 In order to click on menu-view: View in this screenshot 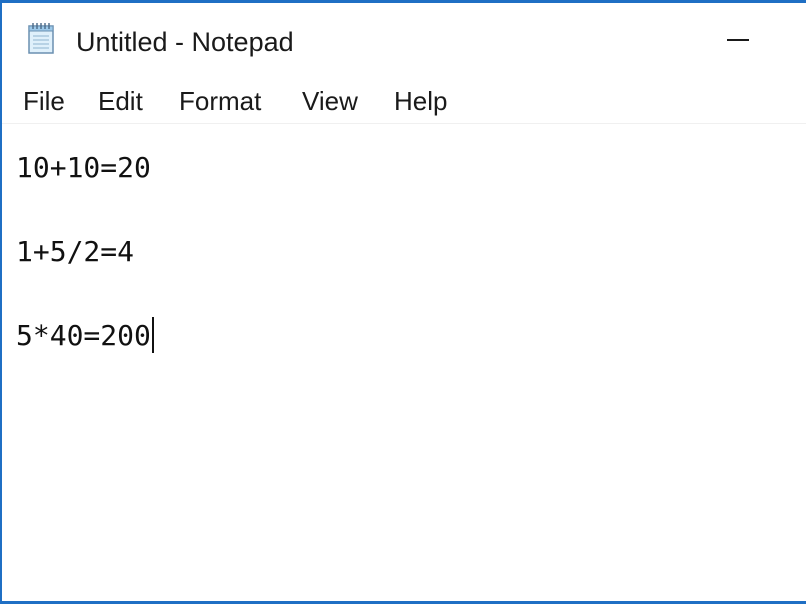, I will do `click(330, 101)`.